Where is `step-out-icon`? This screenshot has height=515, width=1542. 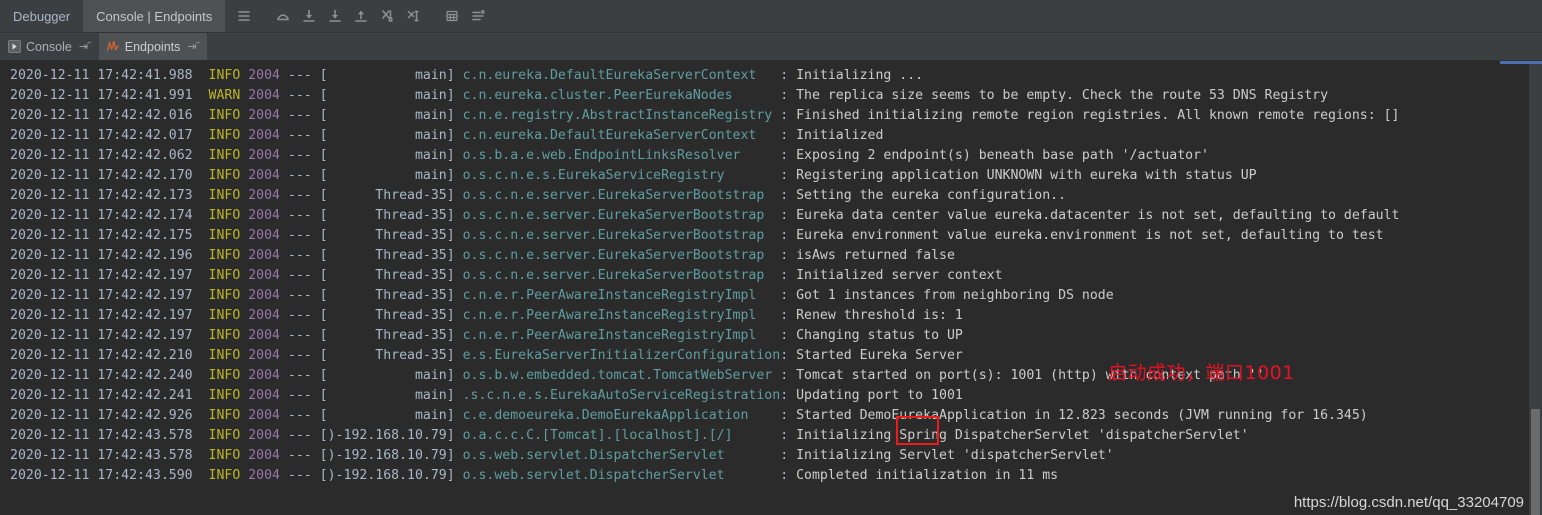 step-out-icon is located at coordinates (361, 16).